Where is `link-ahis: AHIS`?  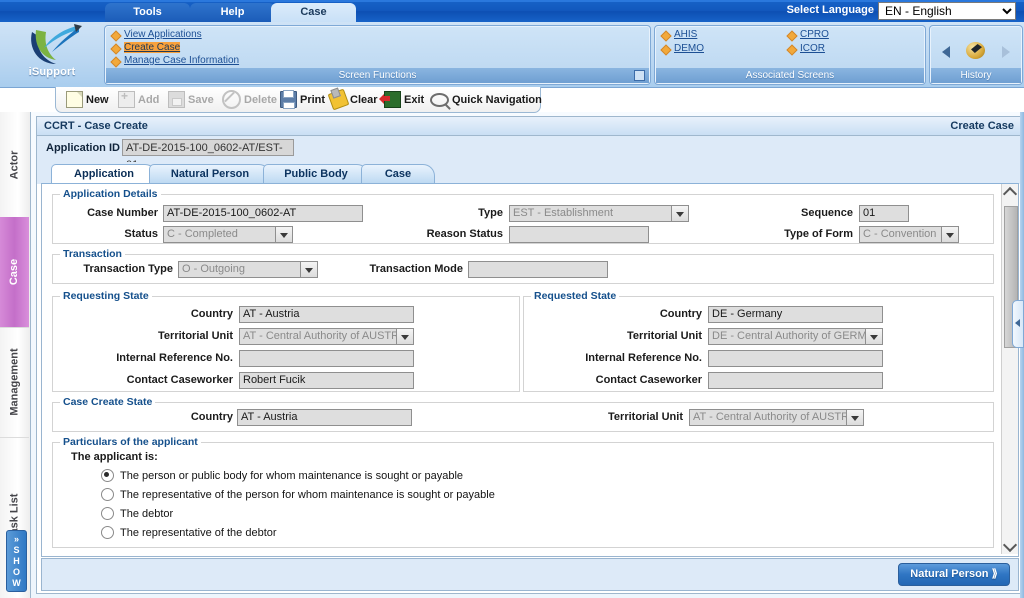
link-ahis: AHIS is located at coordinates (685, 34).